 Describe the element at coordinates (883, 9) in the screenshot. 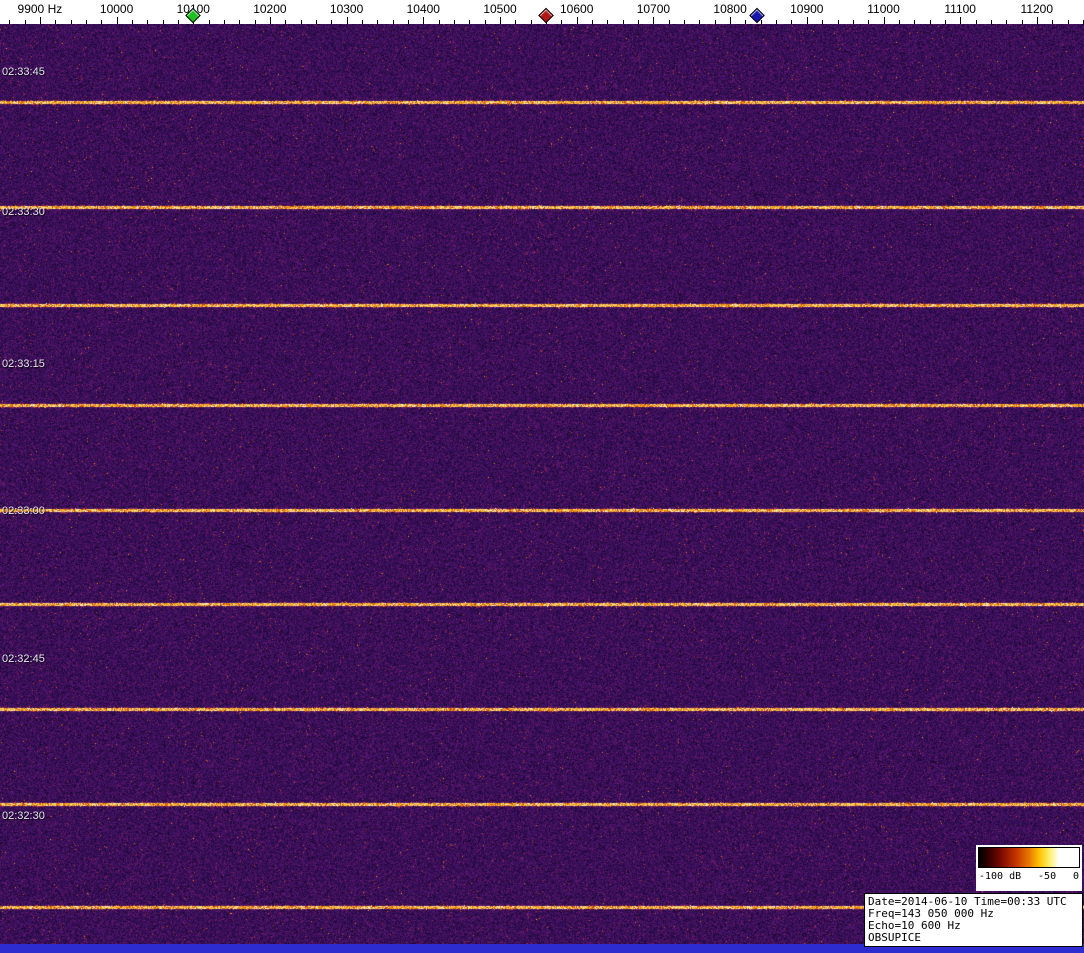

I see `ruler-tick-label: 11000` at that location.